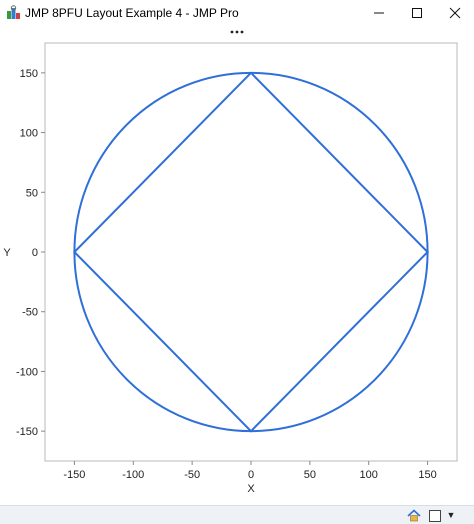 The width and height of the screenshot is (474, 524). I want to click on x-axis: -150 -100 -50 0 50 100 150, so click(250, 471).